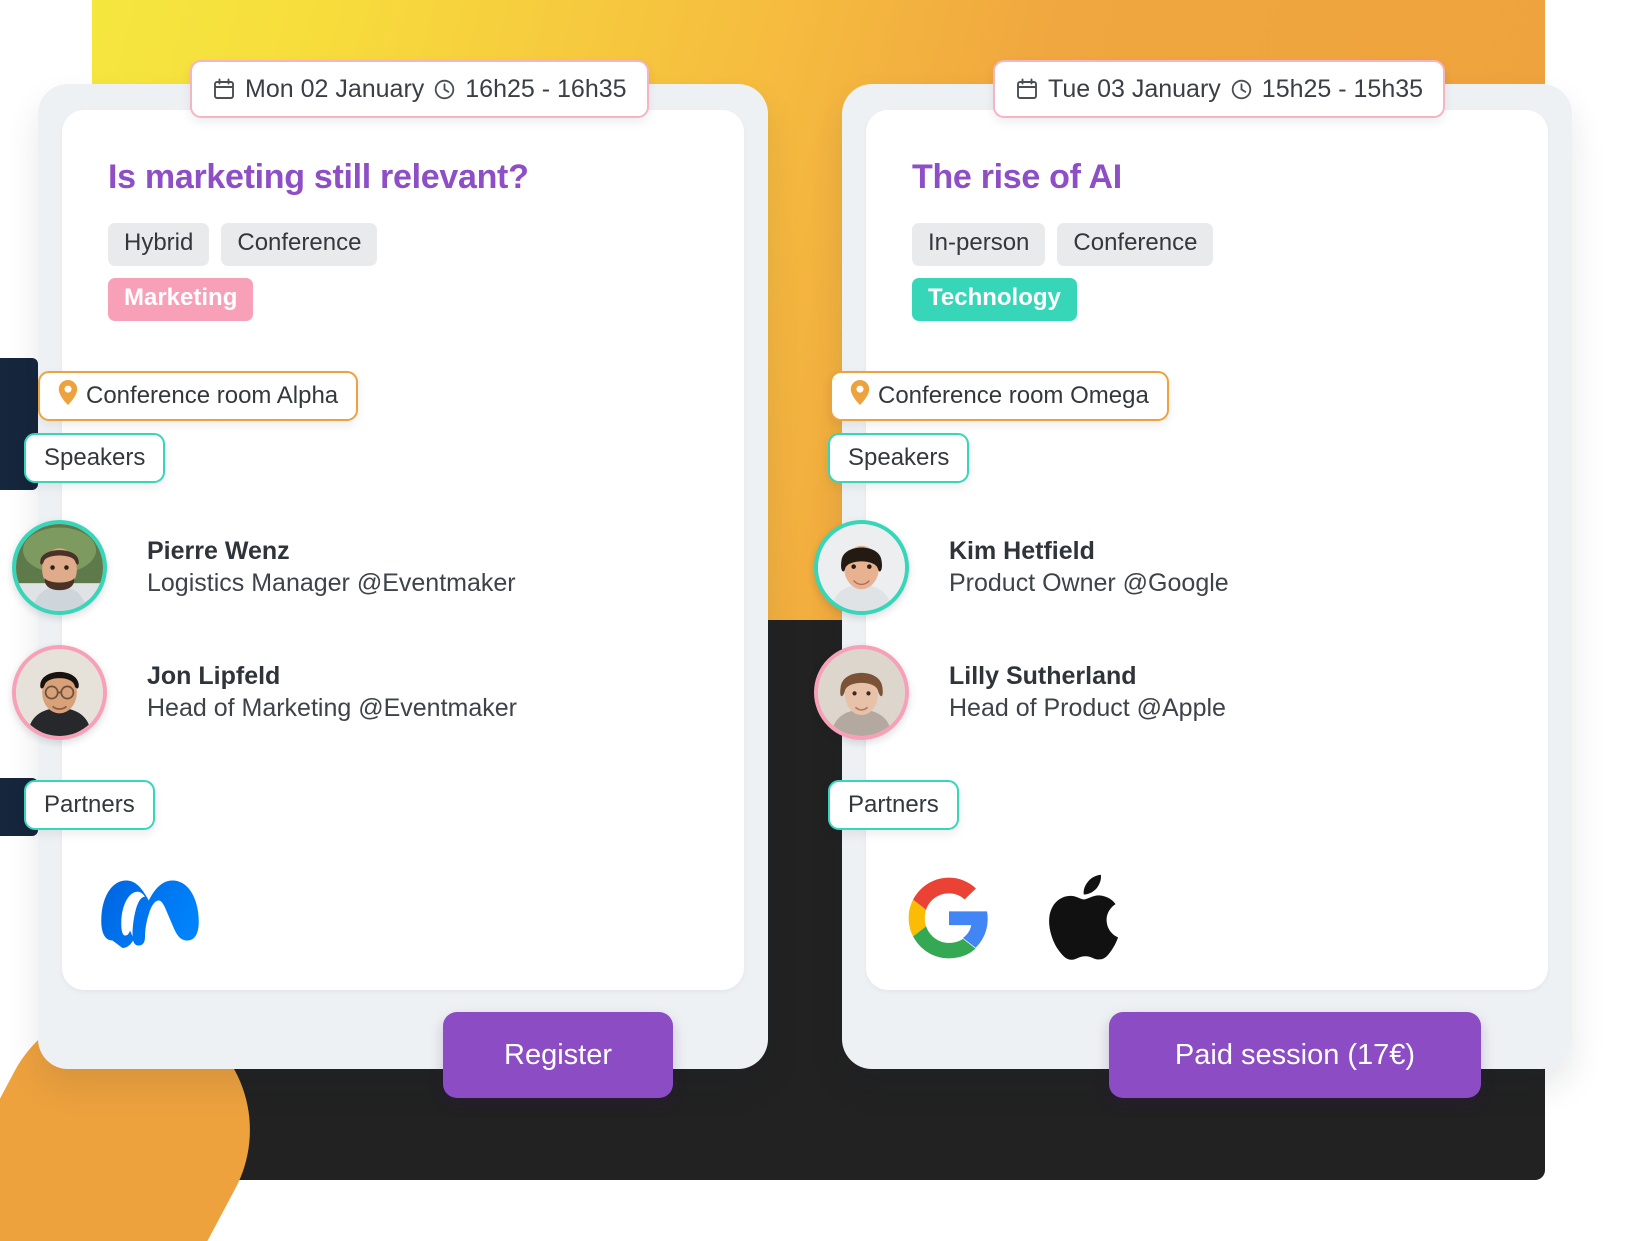 The image size is (1637, 1241). I want to click on speaker-item: Lilly Sutherland Head of Product @Apple, so click(1174, 692).